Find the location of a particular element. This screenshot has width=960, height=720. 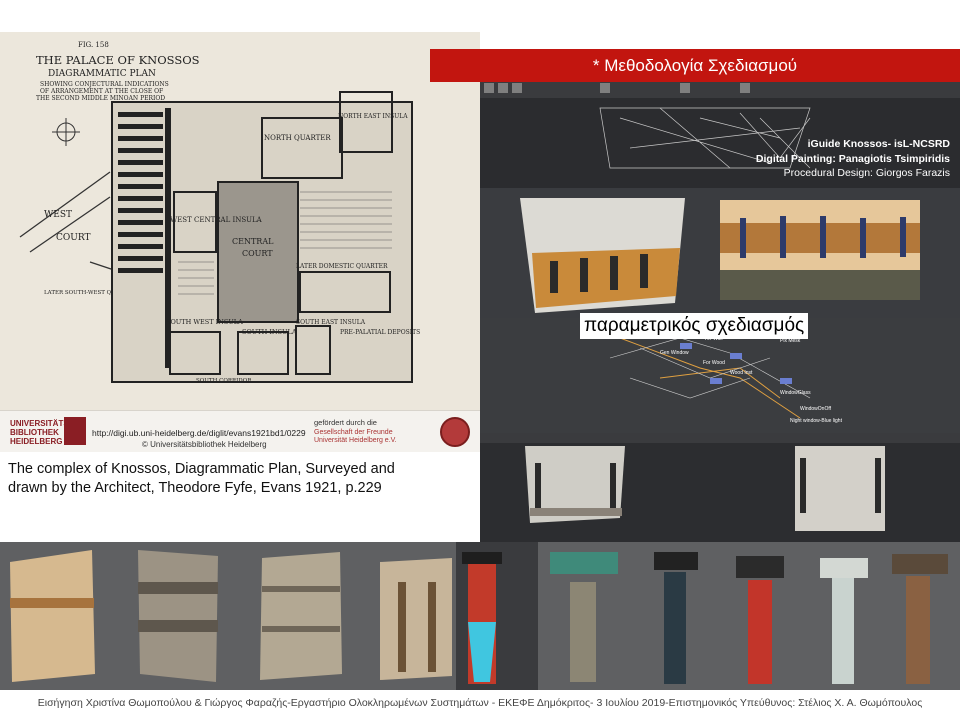

credit-2: Digital Painting: Panagiotis Tsimpiridis is located at coordinates (852, 159).